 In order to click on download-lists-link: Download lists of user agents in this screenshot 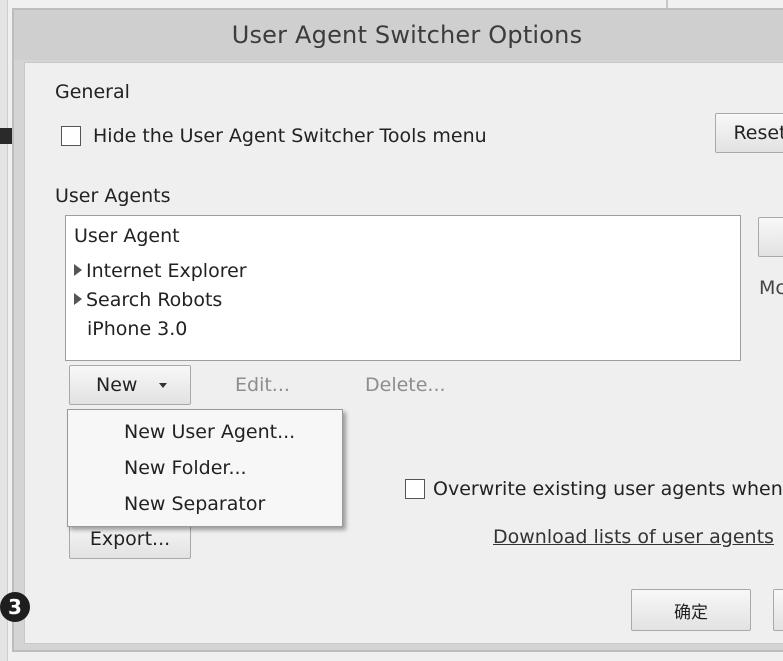, I will do `click(633, 537)`.